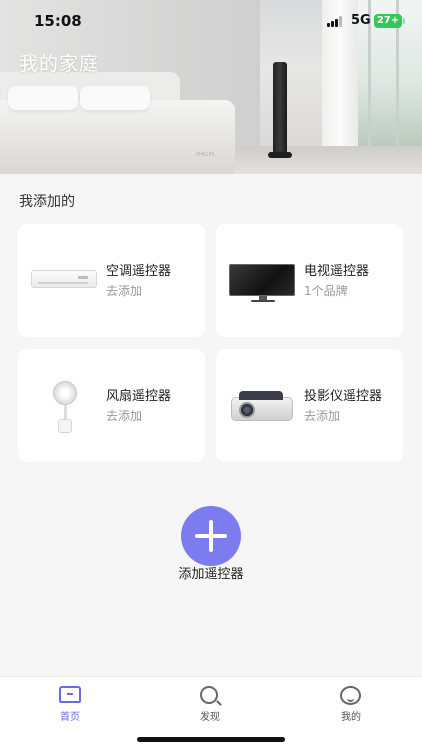 Image resolution: width=422 pixels, height=750 pixels. What do you see at coordinates (326, 291) in the screenshot?
I see `device-subtitle: 1个品牌` at bounding box center [326, 291].